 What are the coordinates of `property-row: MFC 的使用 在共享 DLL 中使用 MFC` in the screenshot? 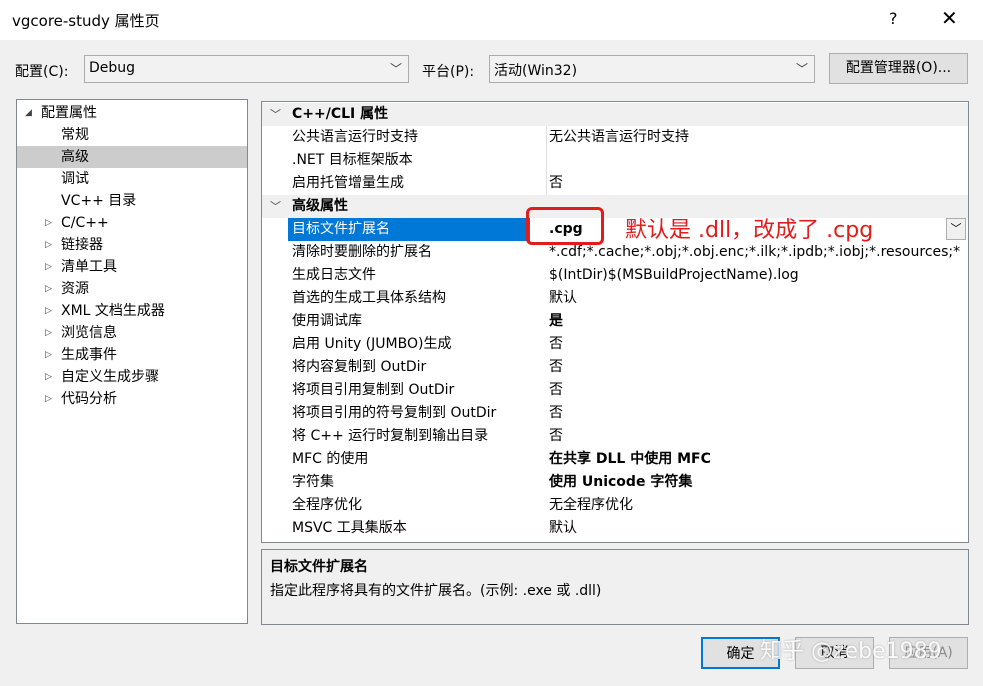 It's located at (615, 459).